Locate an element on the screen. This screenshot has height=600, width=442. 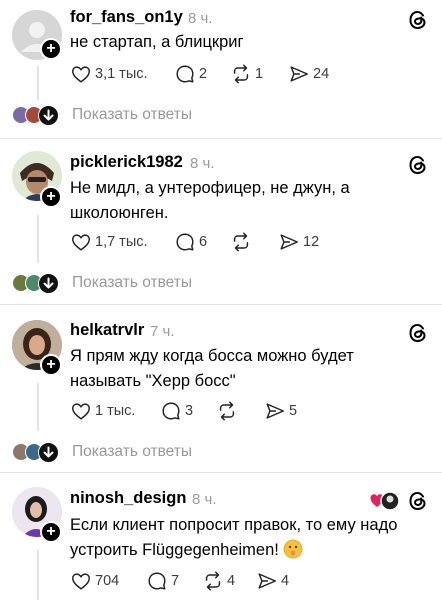
action-bar: 1,7 тыс. 6 12 is located at coordinates (220, 242).